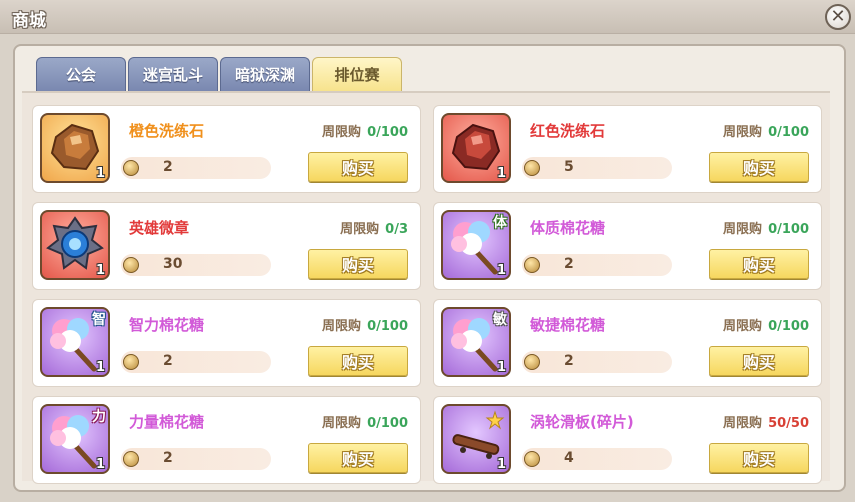  Describe the element at coordinates (265, 74) in the screenshot. I see `tab-dark-abyss: 暗狱深渊` at that location.